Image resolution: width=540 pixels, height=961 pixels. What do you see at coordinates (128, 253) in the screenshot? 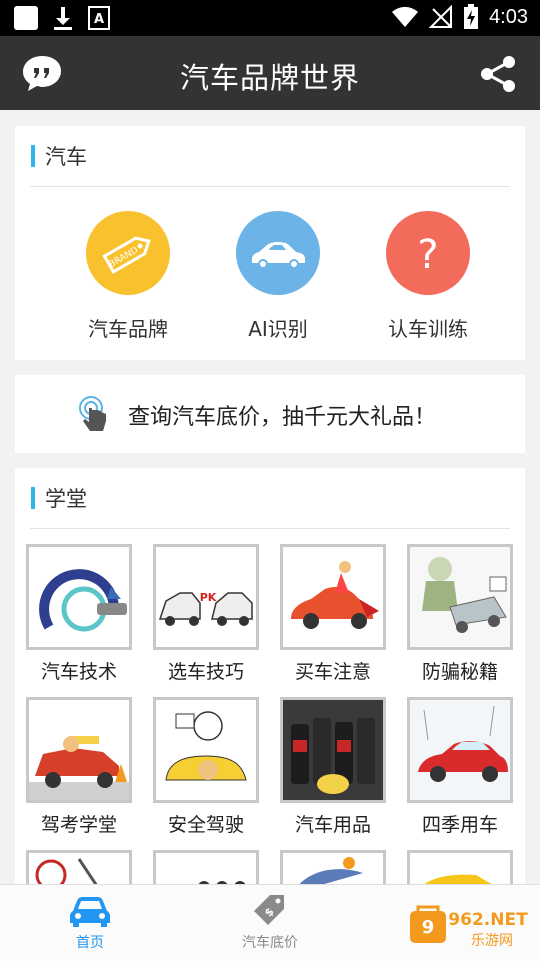
I see `brand-tag-icon: BRAND` at bounding box center [128, 253].